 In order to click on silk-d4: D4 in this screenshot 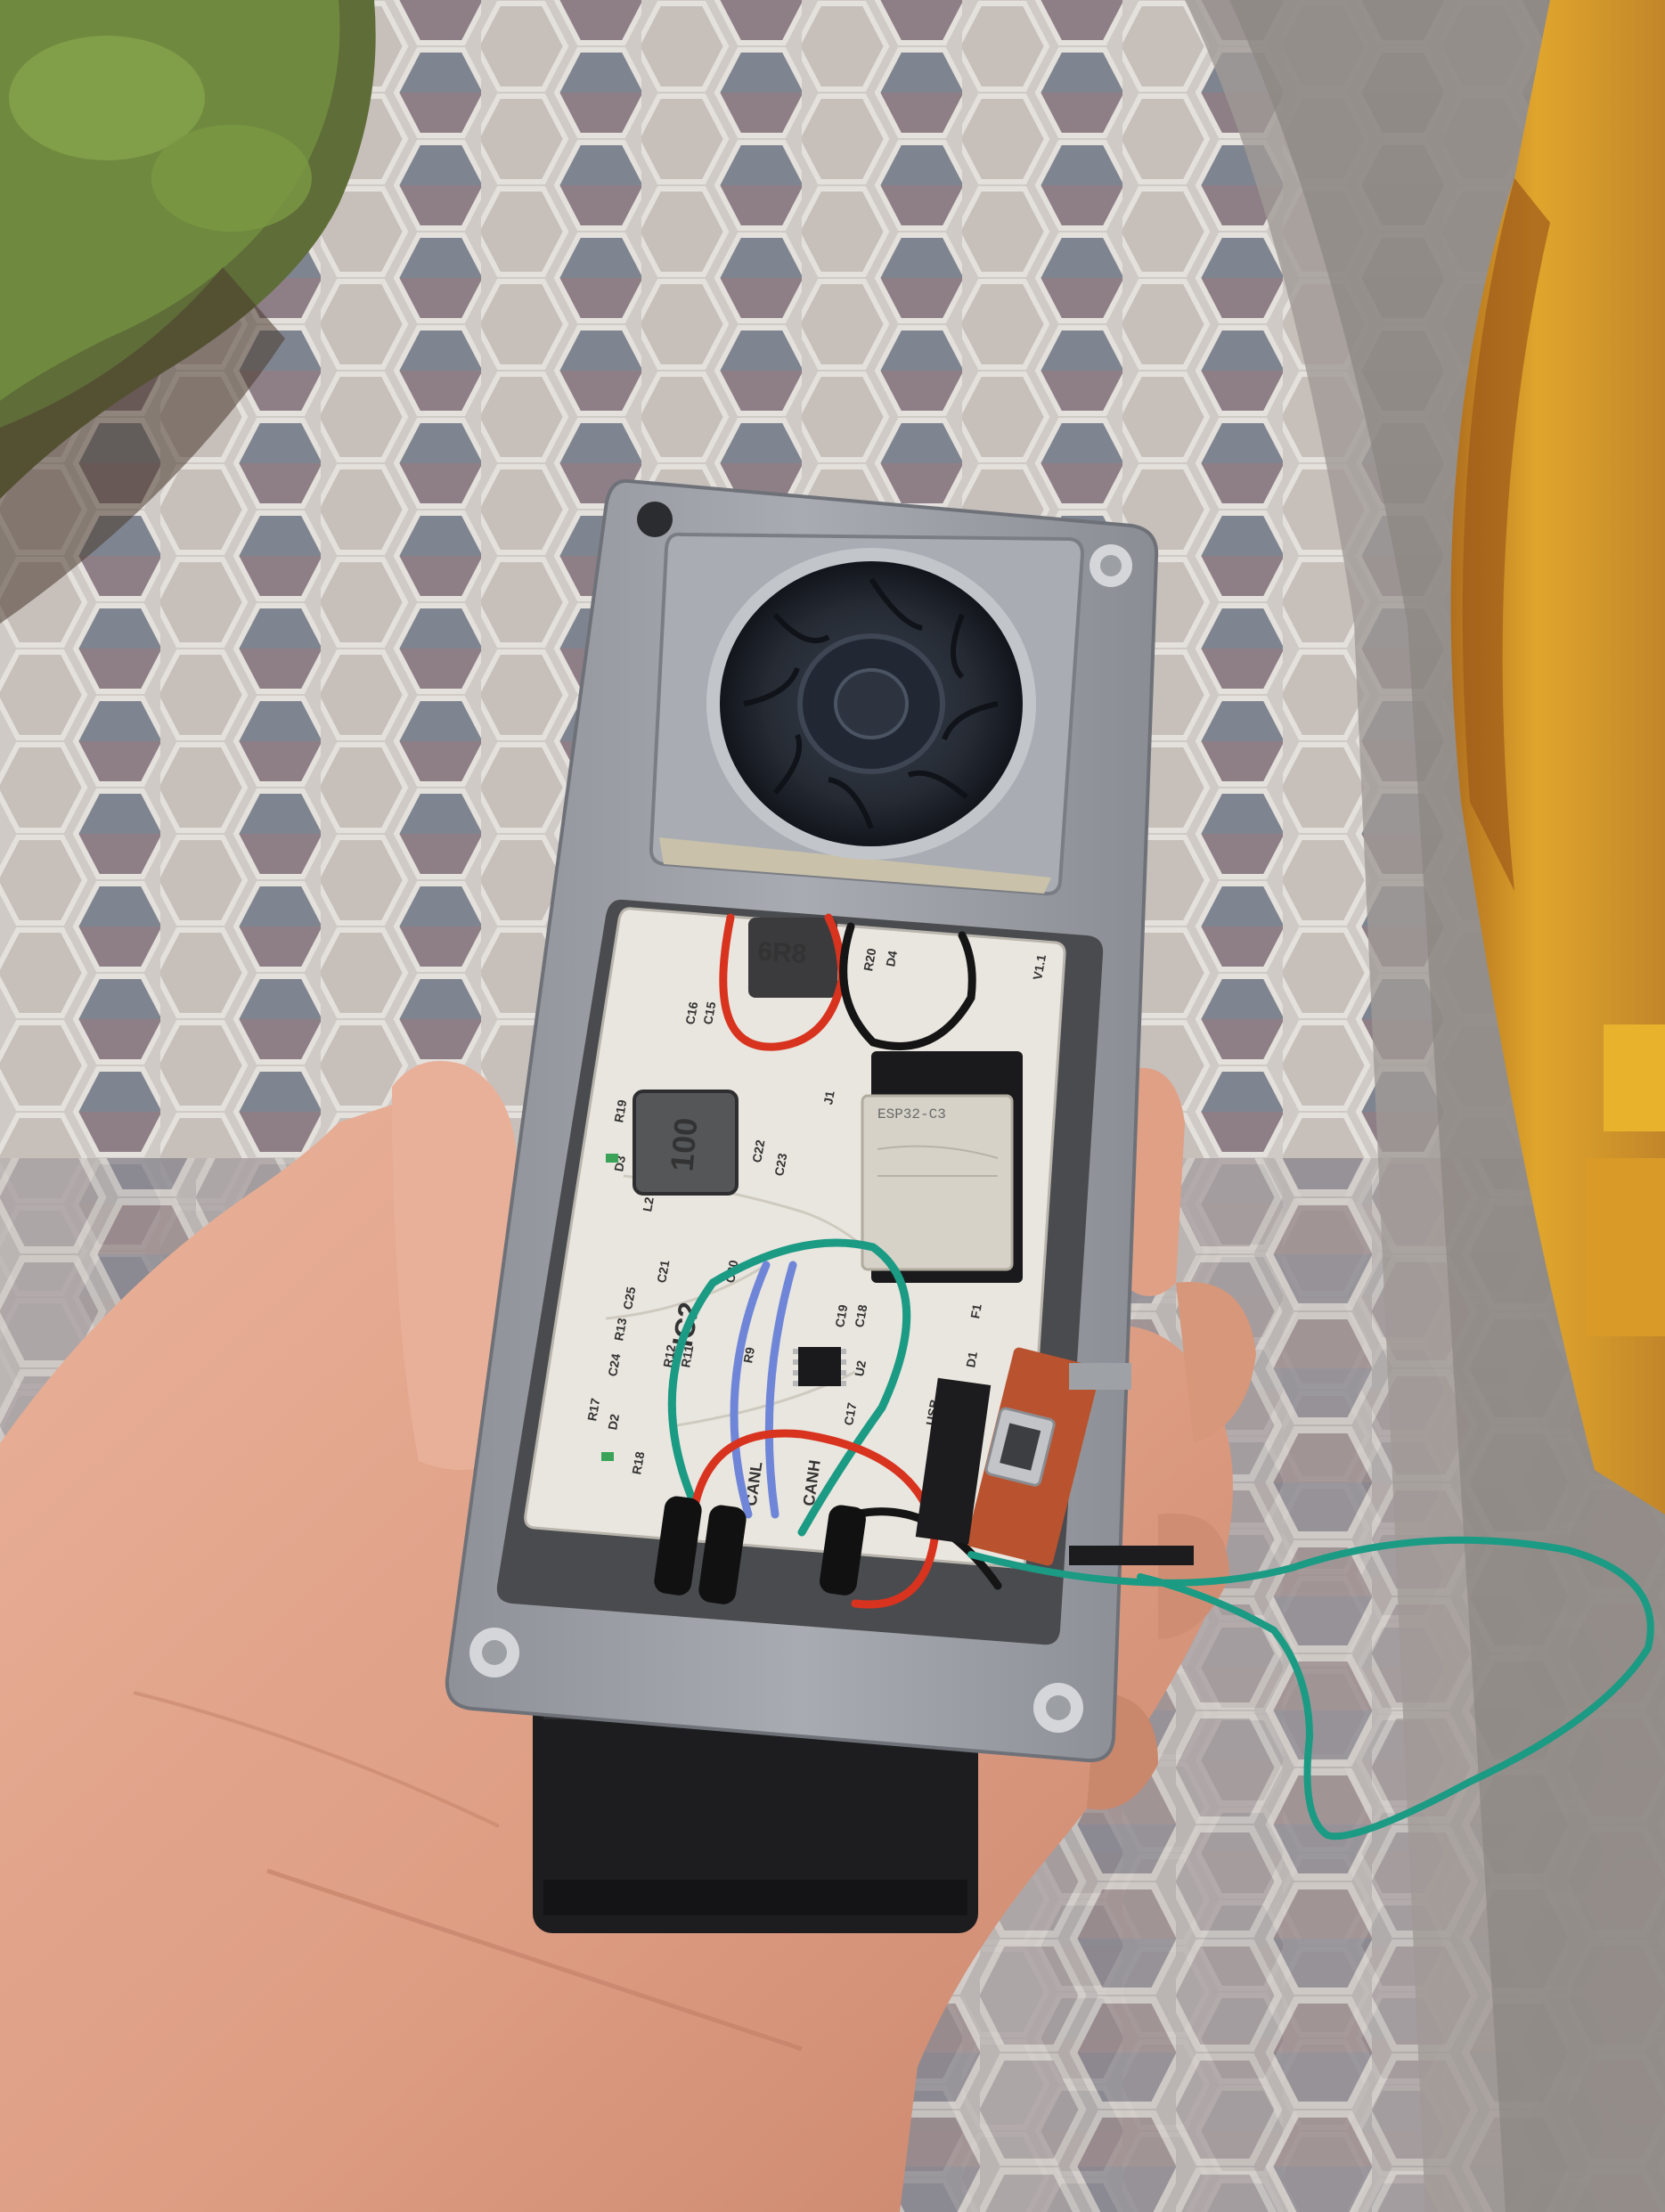, I will do `click(892, 959)`.